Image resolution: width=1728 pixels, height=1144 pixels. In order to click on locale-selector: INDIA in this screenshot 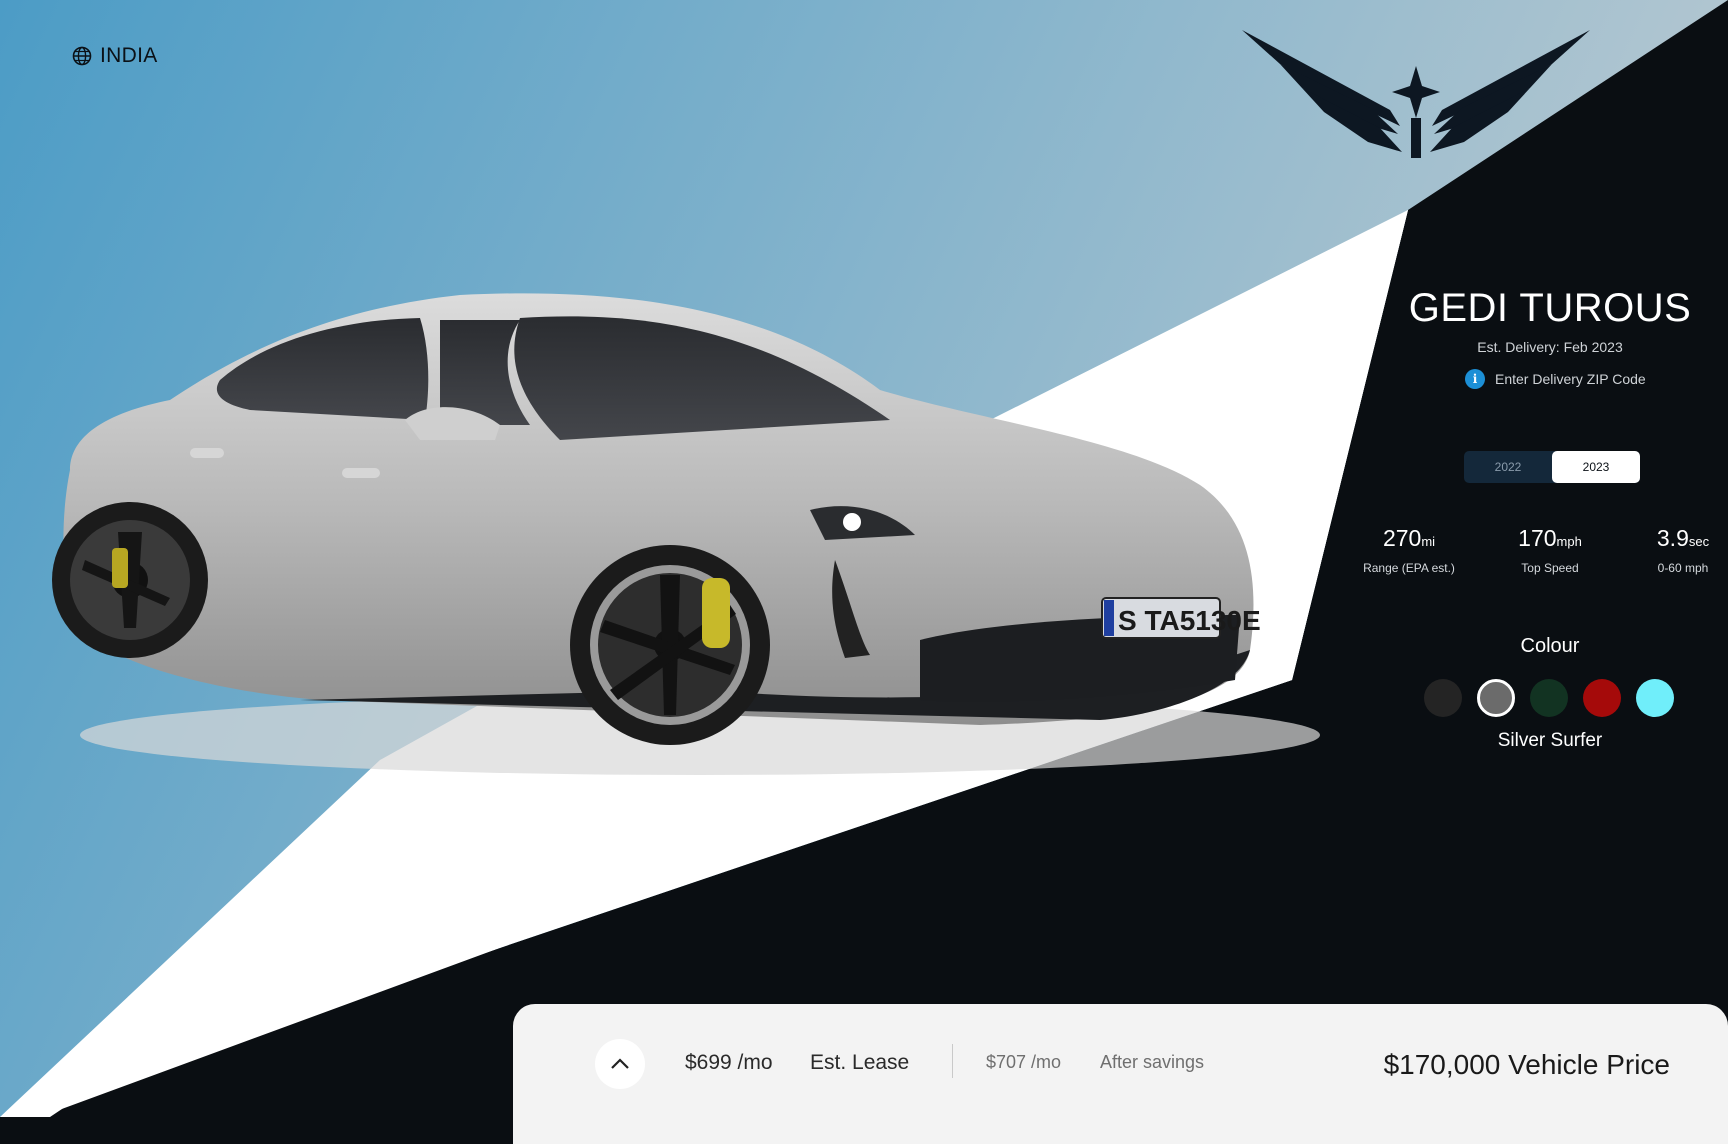, I will do `click(115, 56)`.